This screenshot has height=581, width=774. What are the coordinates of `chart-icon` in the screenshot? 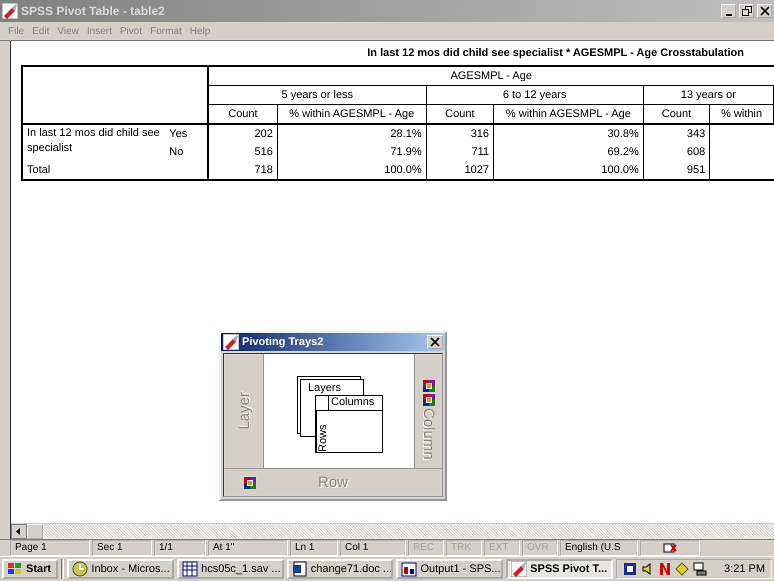 It's located at (409, 569).